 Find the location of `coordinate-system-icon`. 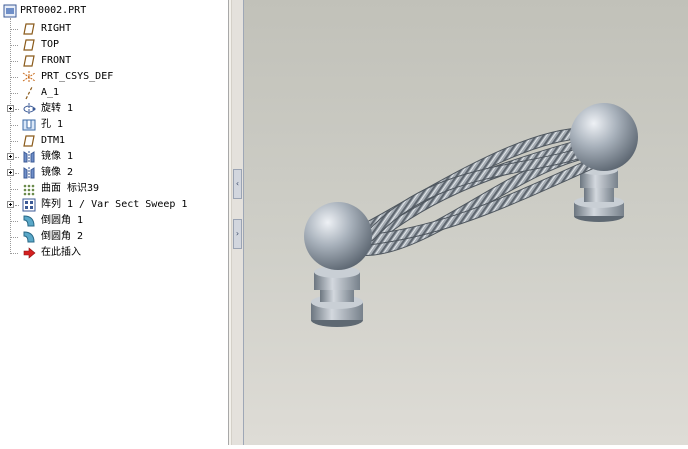

coordinate-system-icon is located at coordinates (29, 77).